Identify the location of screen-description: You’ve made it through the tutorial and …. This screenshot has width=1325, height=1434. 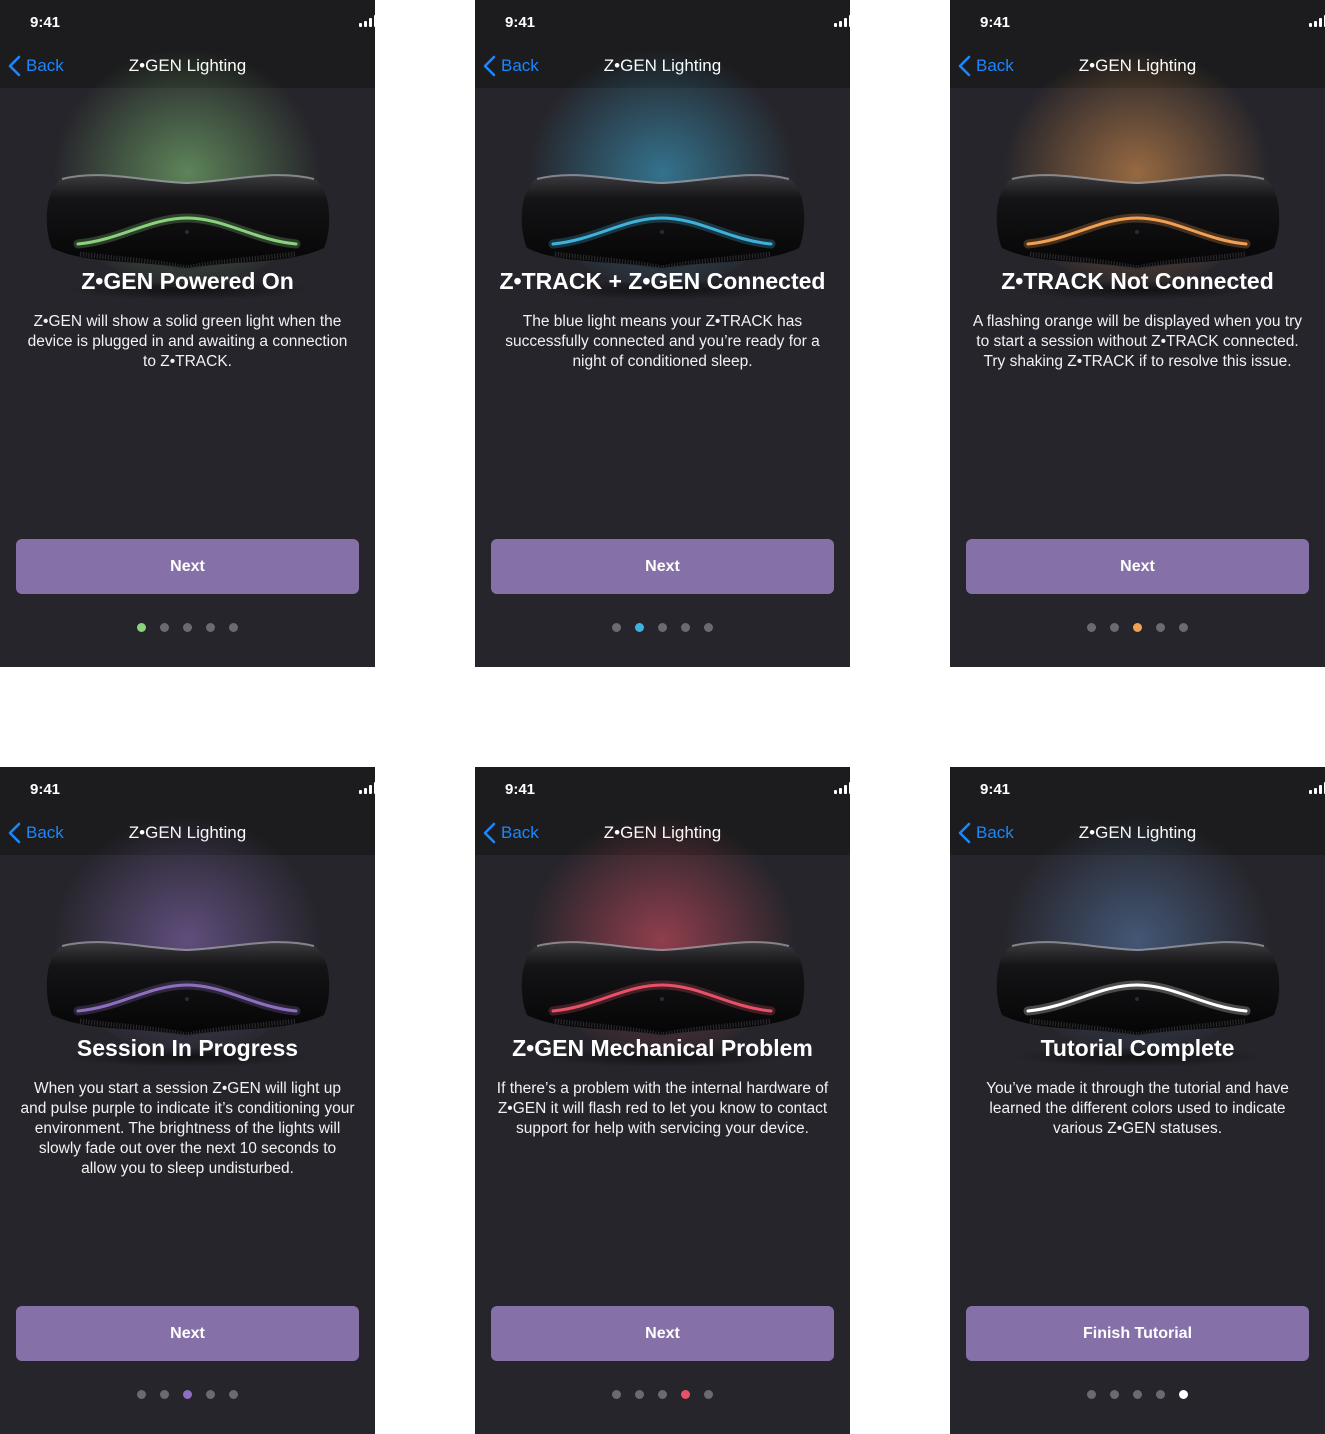
(1137, 1108).